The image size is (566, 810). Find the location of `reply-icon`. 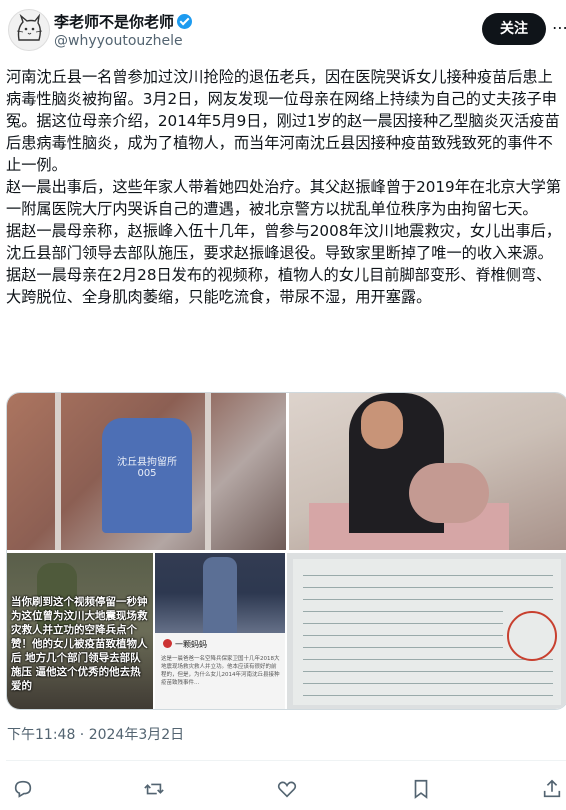

reply-icon is located at coordinates (23, 789).